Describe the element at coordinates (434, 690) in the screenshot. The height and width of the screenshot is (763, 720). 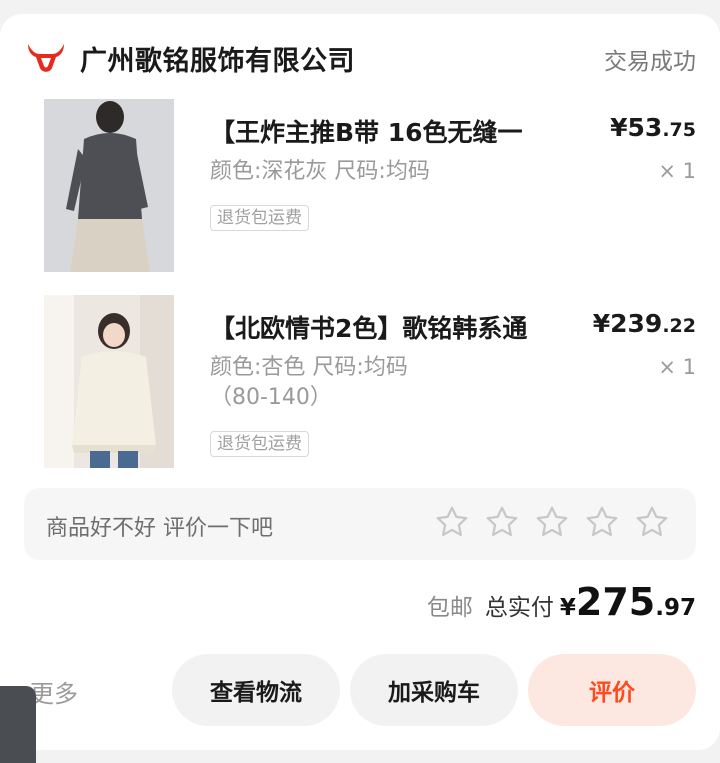
I see `add-to-cart-button: 加采购车` at that location.